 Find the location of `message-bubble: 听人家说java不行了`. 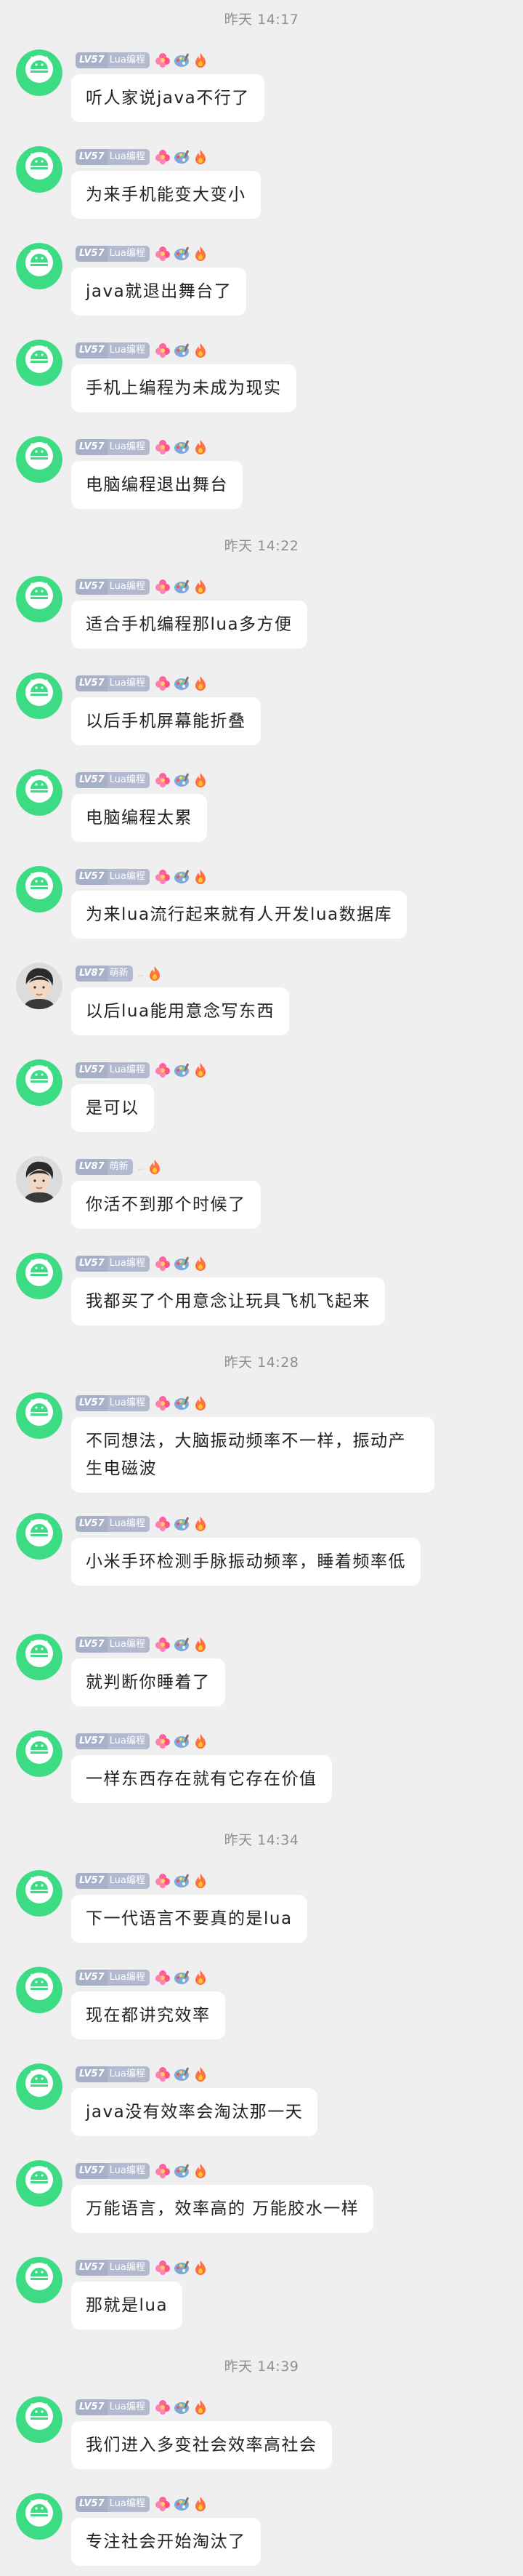

message-bubble: 听人家说java不行了 is located at coordinates (167, 98).